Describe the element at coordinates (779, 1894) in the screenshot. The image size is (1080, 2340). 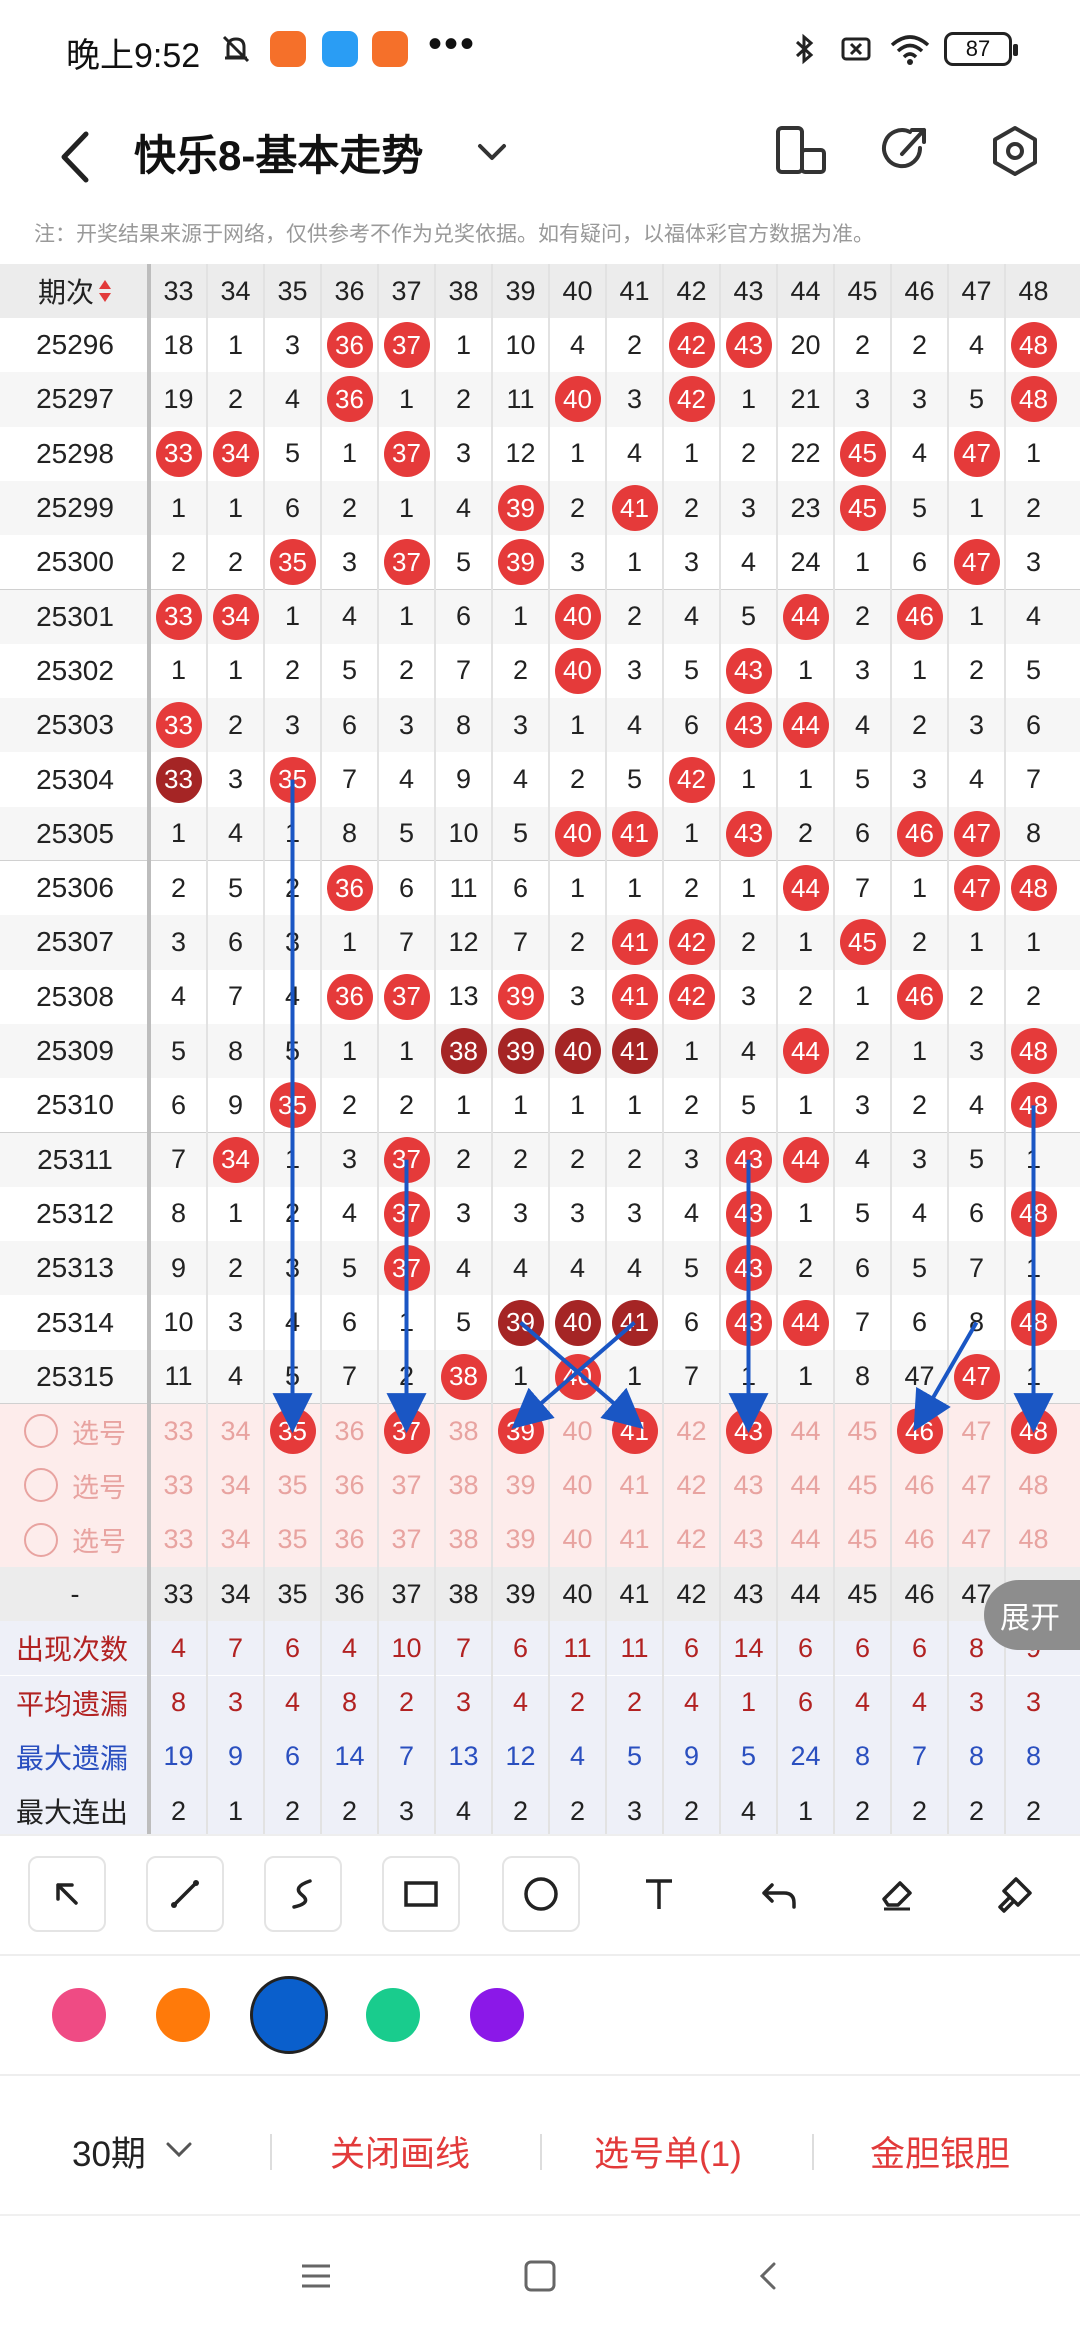
I see `undo-button` at that location.